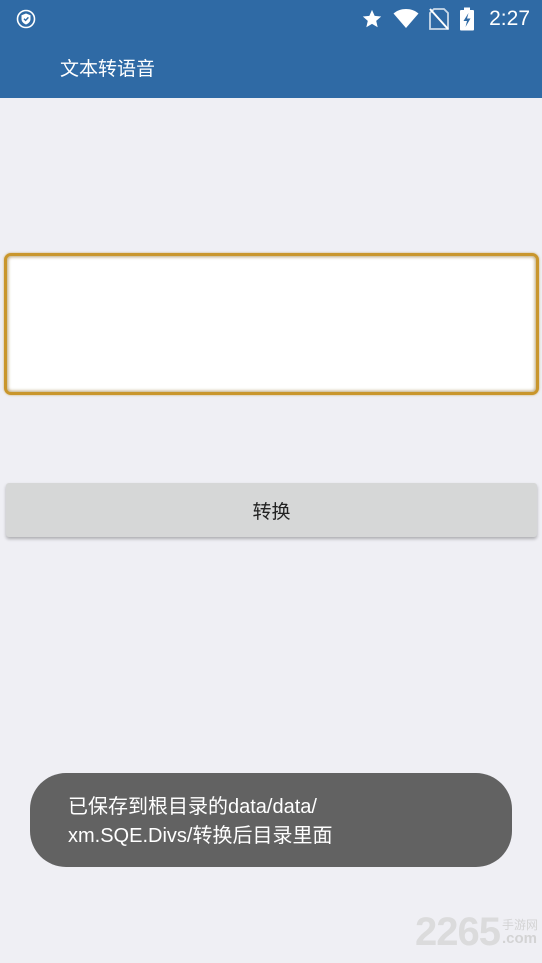 The width and height of the screenshot is (542, 963). I want to click on watermark-cn: 手游网, so click(519, 924).